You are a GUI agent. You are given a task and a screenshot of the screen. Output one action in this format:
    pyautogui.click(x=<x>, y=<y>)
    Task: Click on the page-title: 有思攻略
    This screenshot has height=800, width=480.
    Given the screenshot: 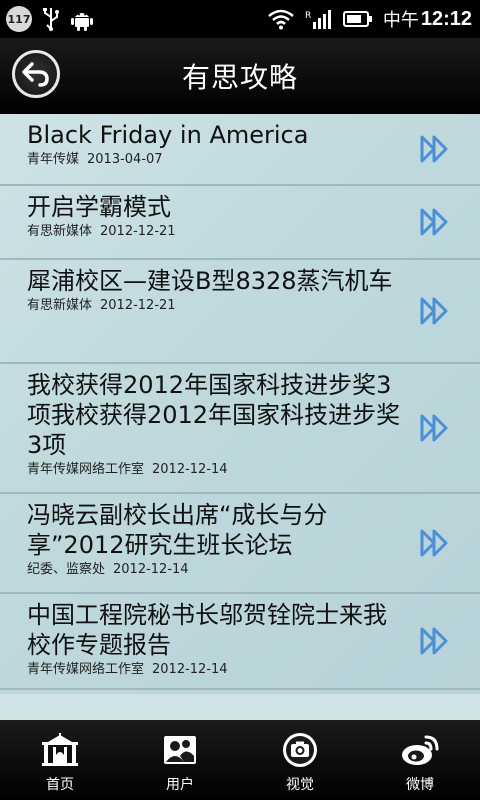 What is the action you would take?
    pyautogui.click(x=239, y=77)
    